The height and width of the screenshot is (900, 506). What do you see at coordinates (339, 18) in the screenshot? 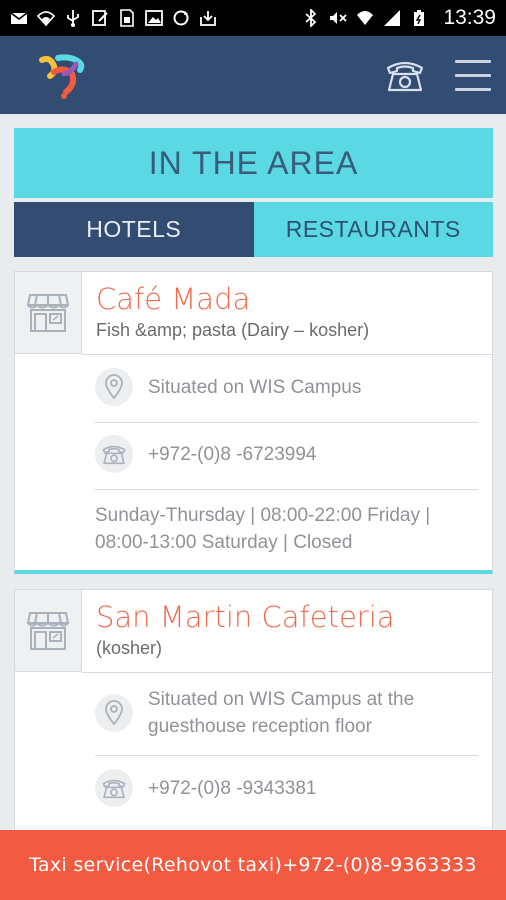
I see `mute-icon` at bounding box center [339, 18].